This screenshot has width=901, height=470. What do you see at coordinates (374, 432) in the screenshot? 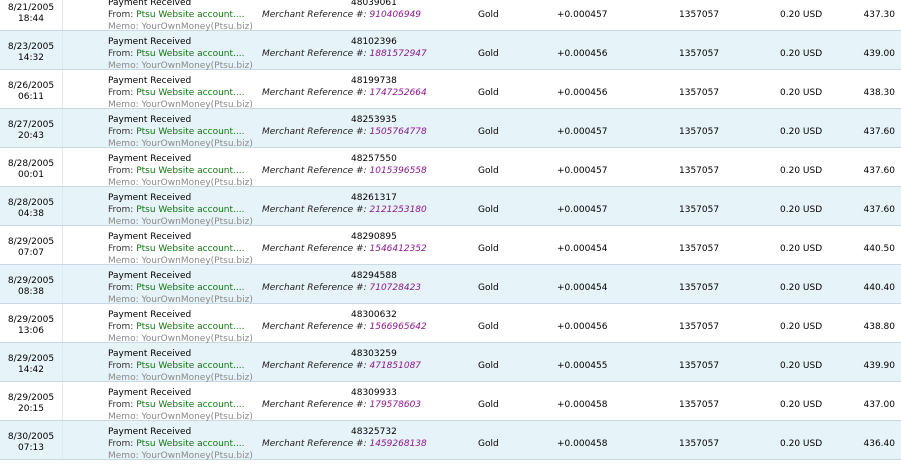
I see `batch-number: 48325732` at bounding box center [374, 432].